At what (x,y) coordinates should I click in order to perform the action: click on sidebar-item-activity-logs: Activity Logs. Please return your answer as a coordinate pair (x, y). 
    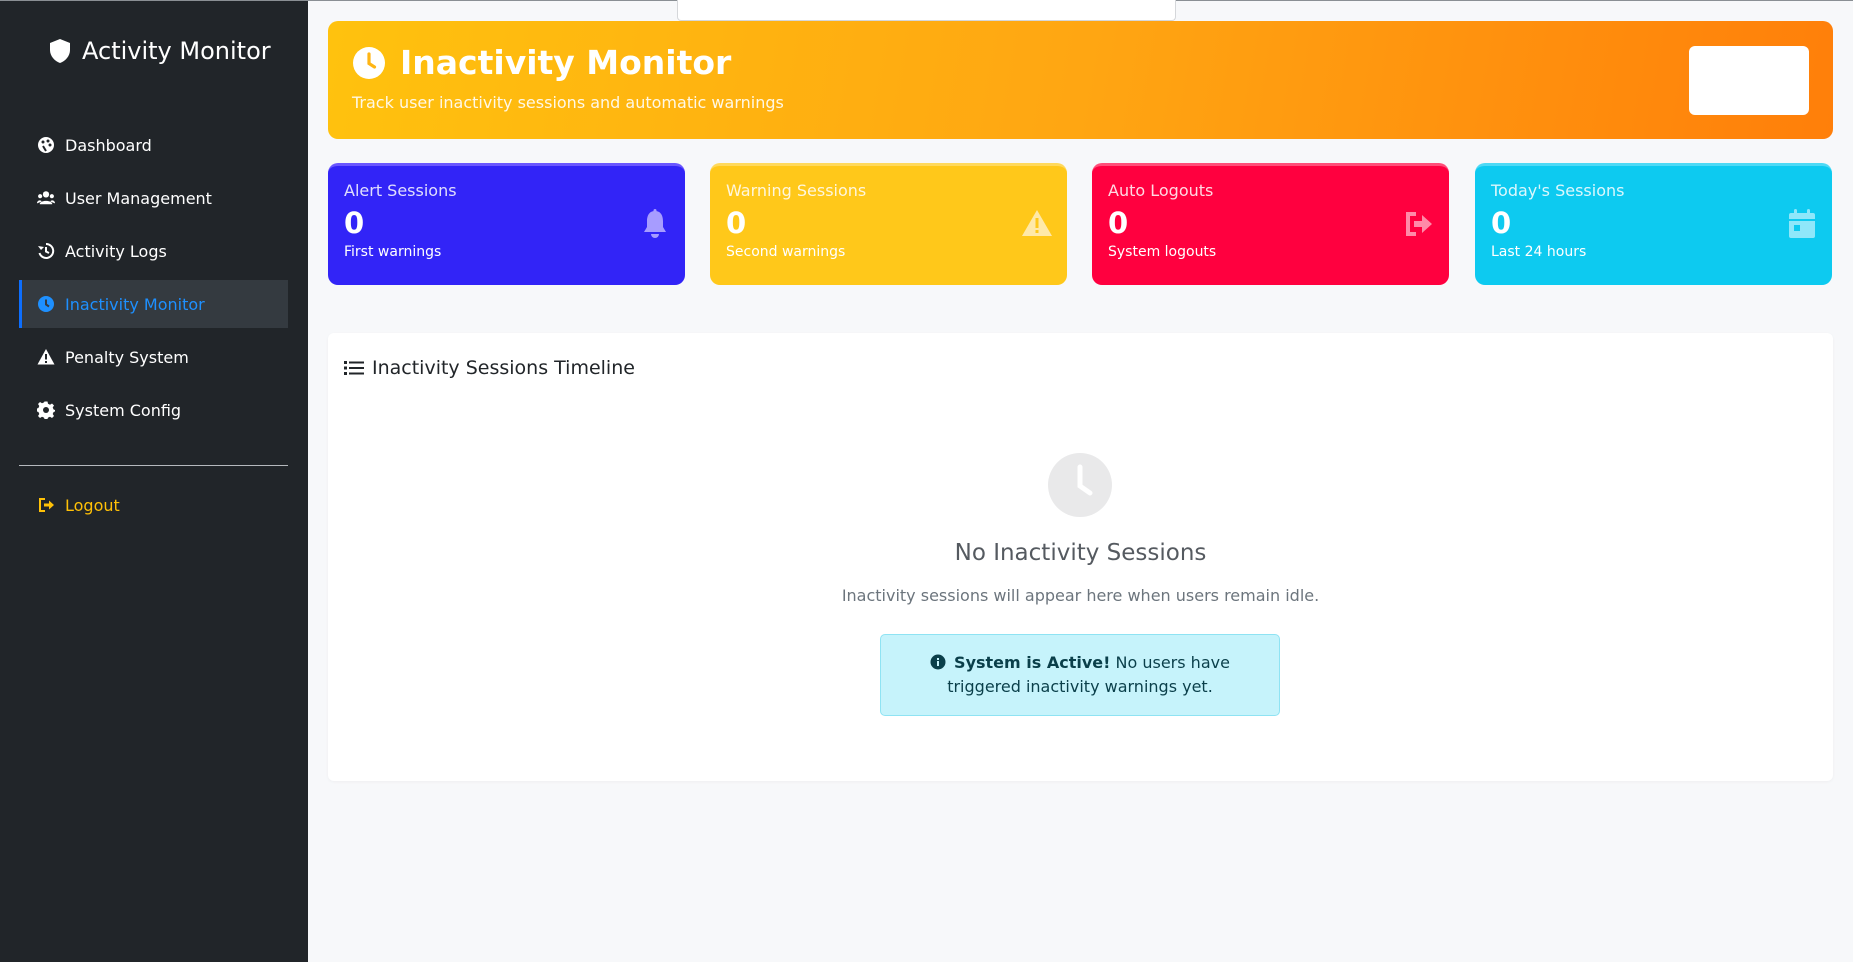
    Looking at the image, I should click on (153, 251).